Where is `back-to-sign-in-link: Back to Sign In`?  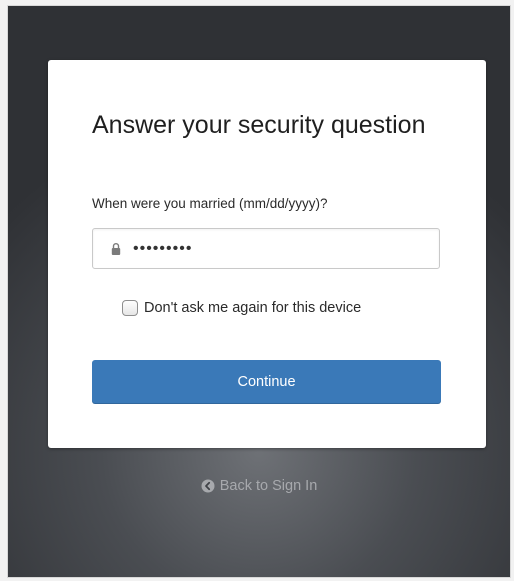
back-to-sign-in-link: Back to Sign In is located at coordinates (259, 486).